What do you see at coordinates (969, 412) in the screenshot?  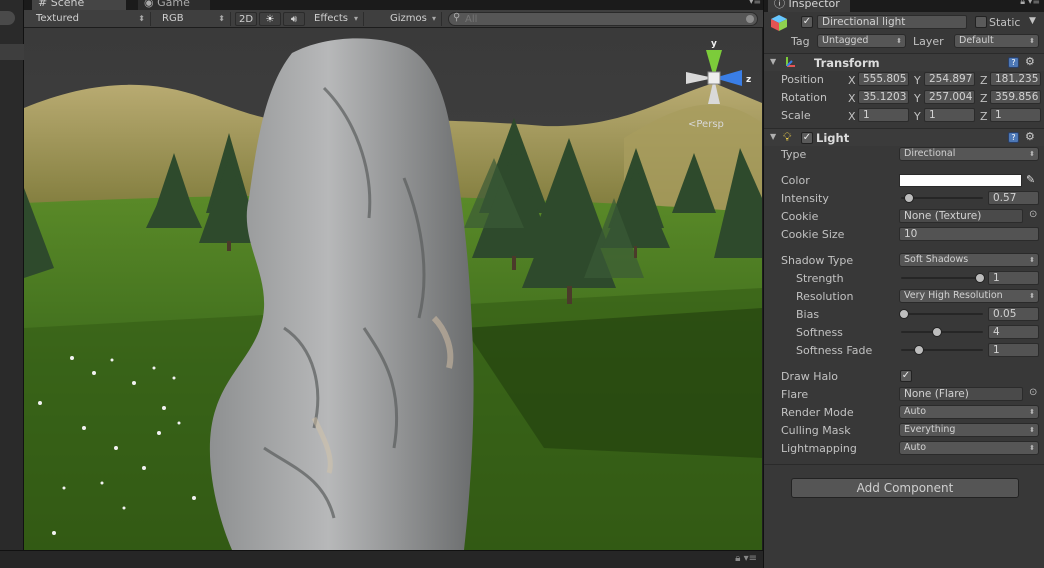 I see `render-mode-dropdown: Auto ⬍` at bounding box center [969, 412].